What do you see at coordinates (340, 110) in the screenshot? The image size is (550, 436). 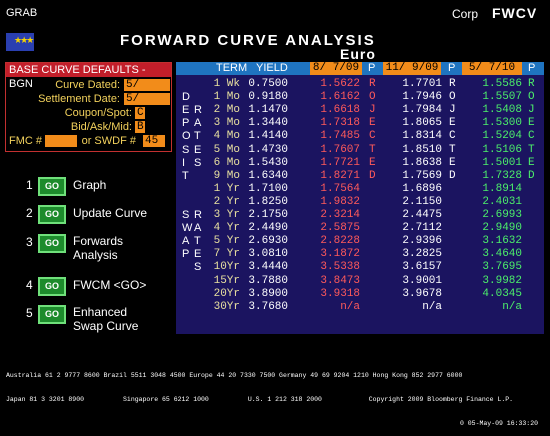 I see `forward-1-cell: 1.6618` at bounding box center [340, 110].